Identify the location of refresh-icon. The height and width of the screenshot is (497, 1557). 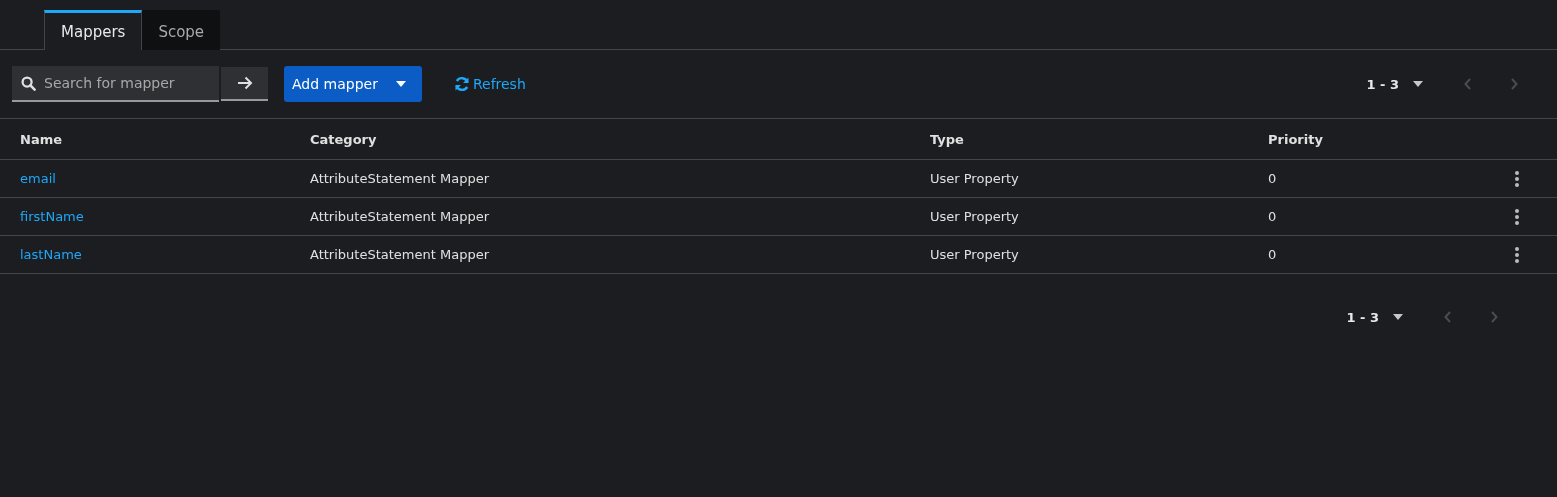
(461, 84).